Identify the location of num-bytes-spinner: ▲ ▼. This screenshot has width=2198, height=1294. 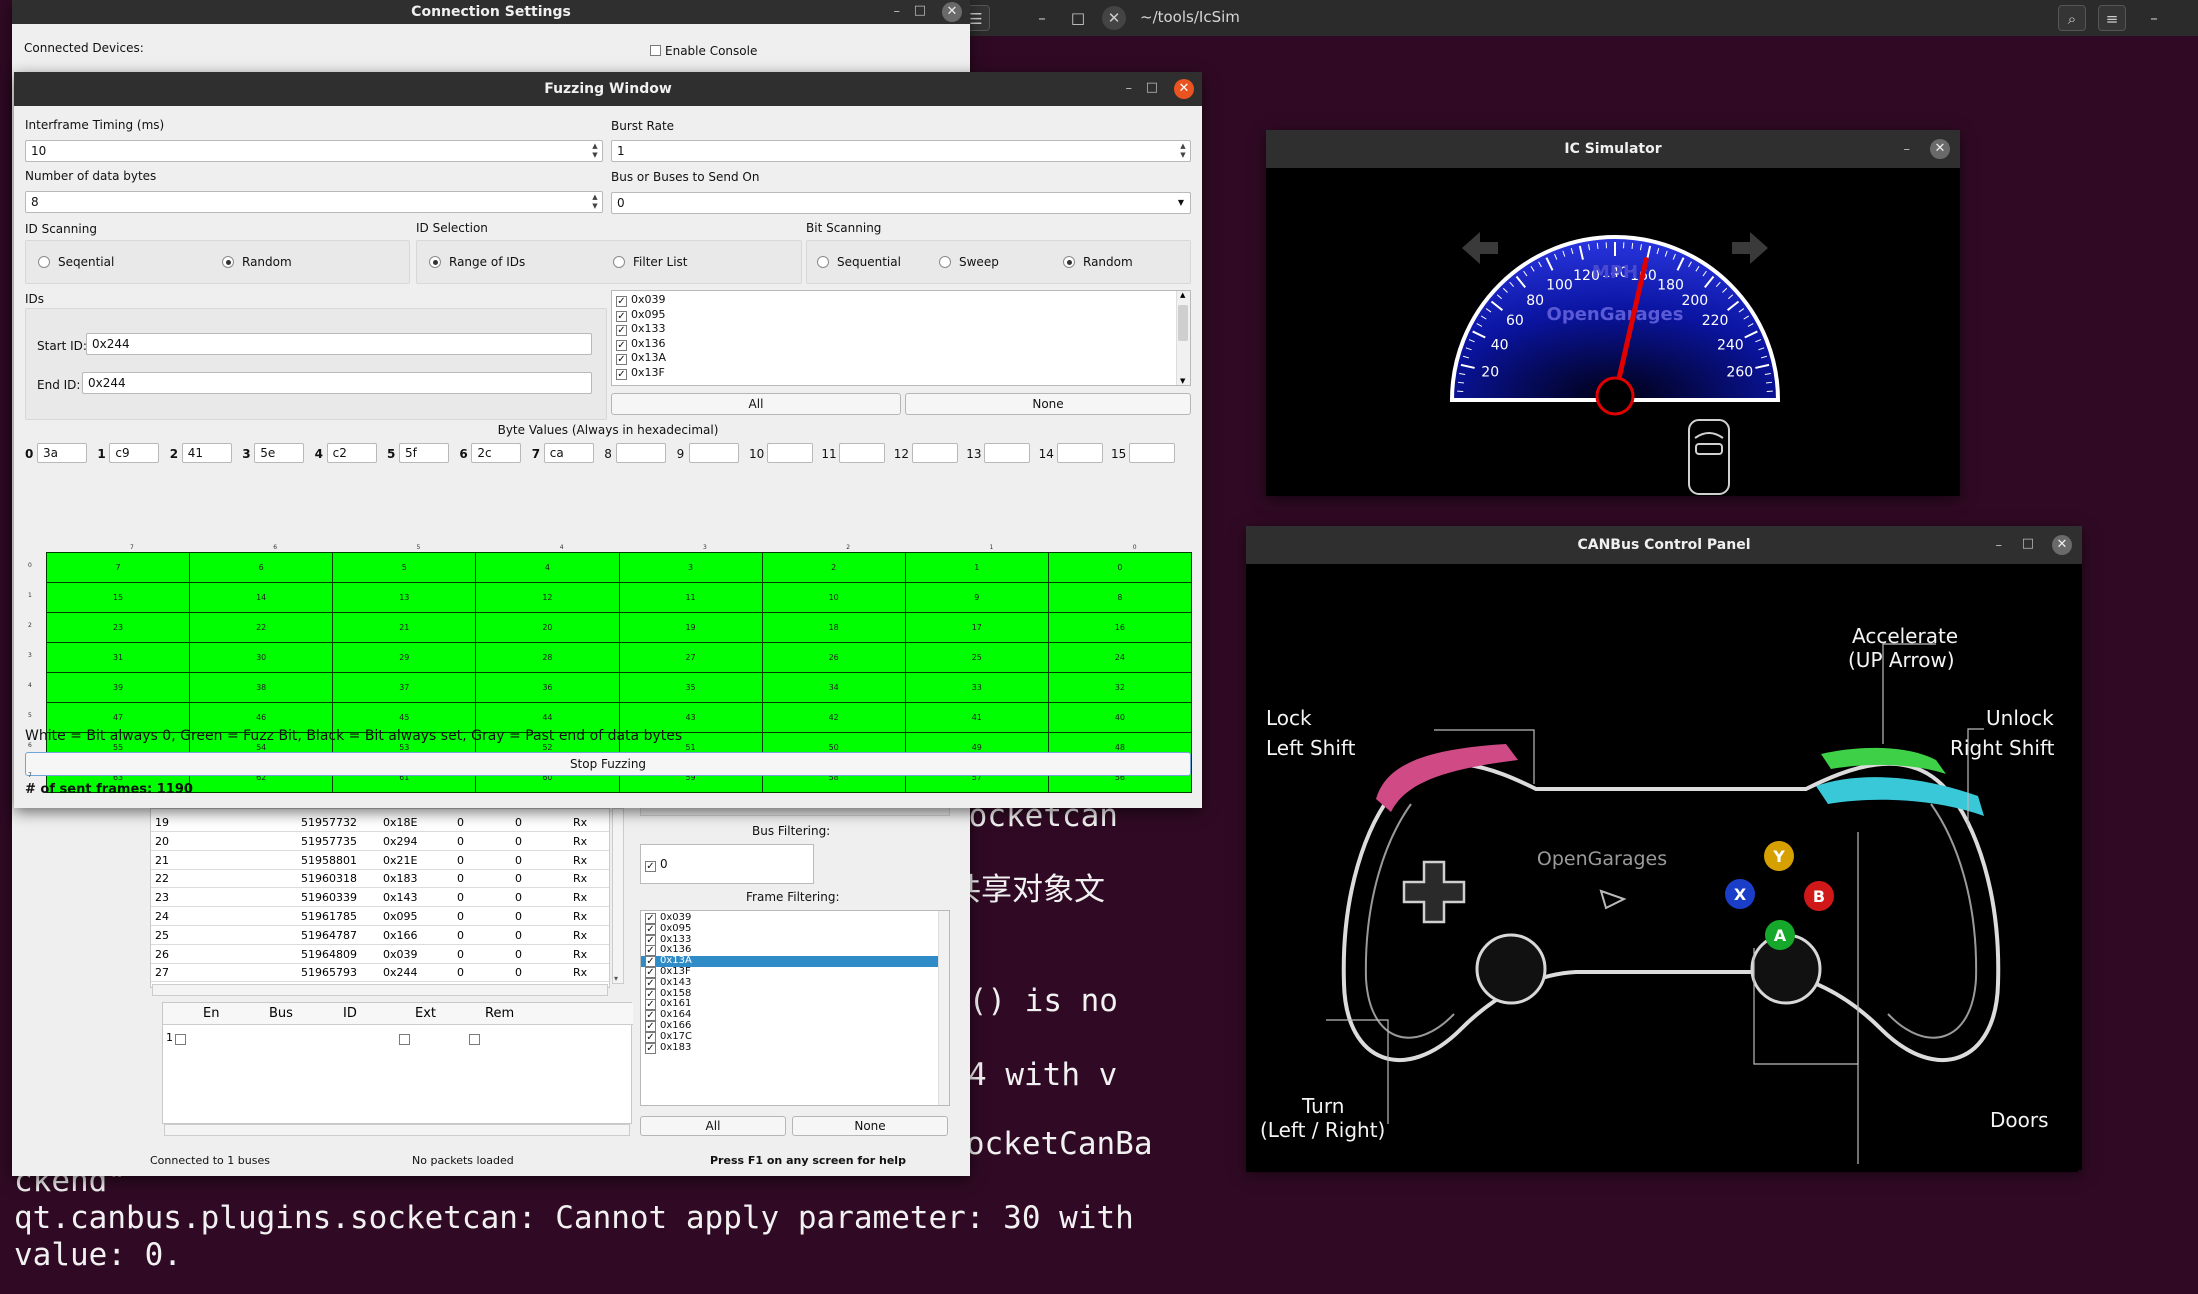
(595, 202).